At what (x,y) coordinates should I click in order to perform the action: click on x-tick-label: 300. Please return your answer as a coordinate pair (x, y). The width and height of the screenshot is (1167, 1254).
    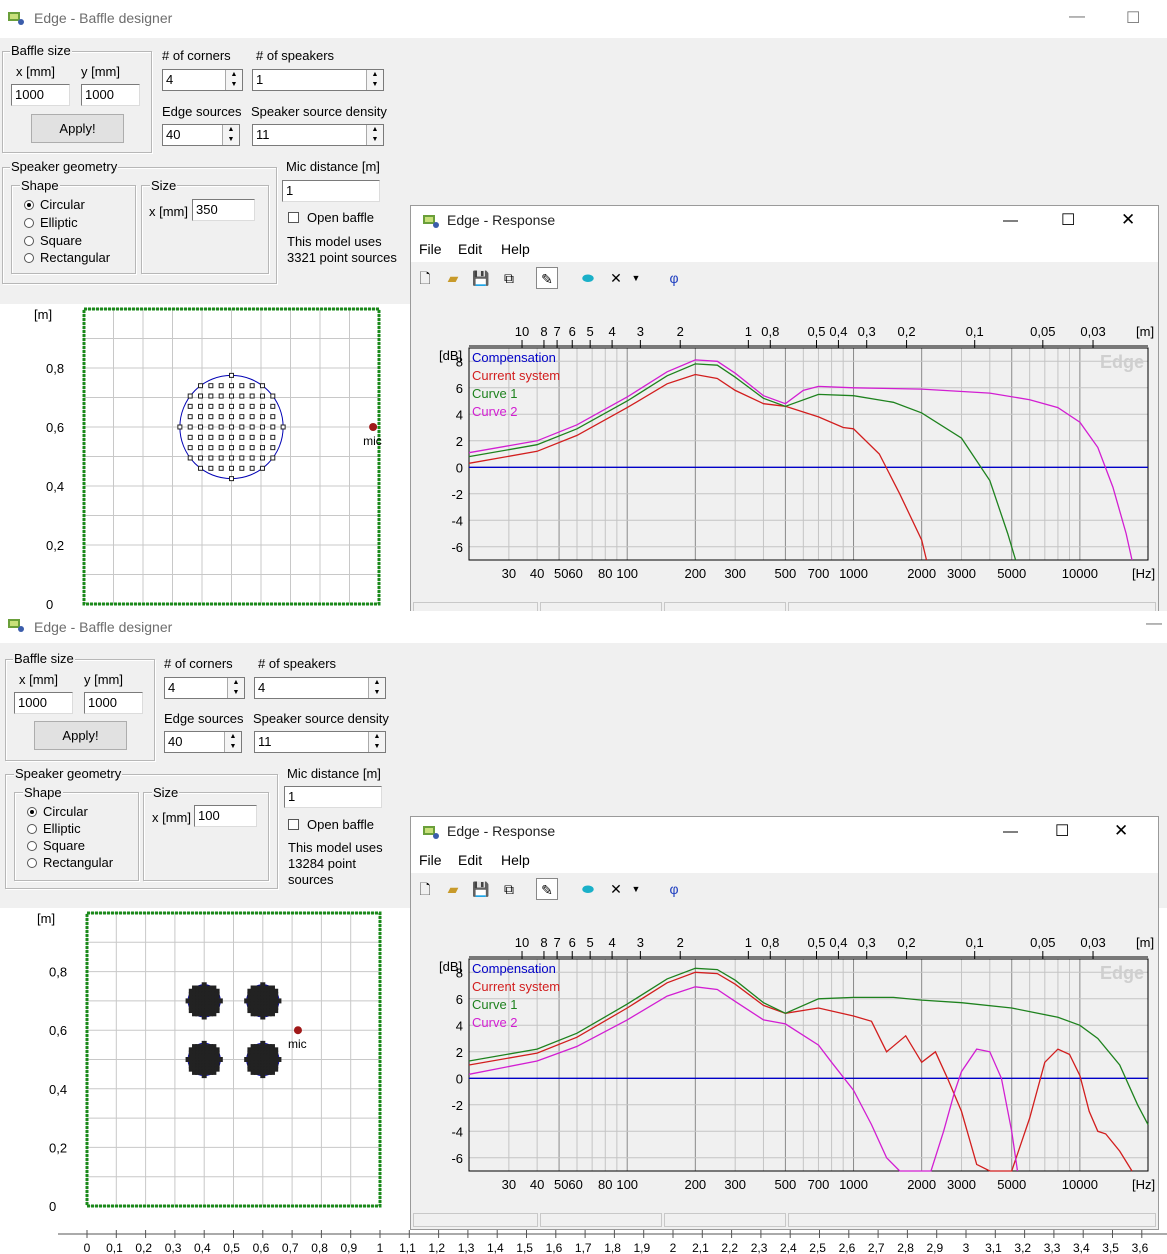
    Looking at the image, I should click on (735, 573).